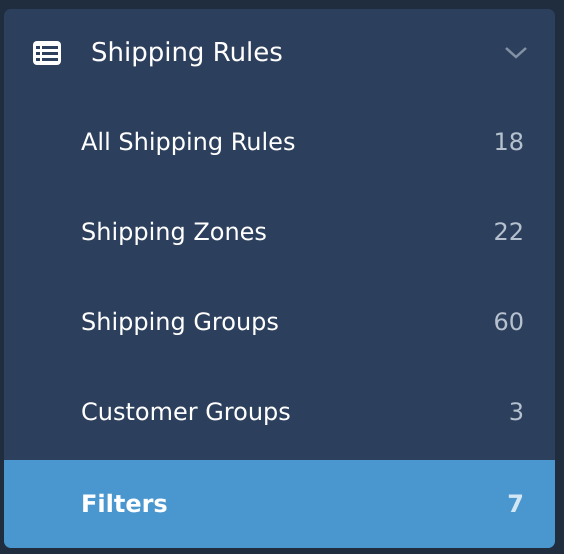 The width and height of the screenshot is (564, 554). I want to click on nav-item-label: Shipping Groups, so click(180, 322).